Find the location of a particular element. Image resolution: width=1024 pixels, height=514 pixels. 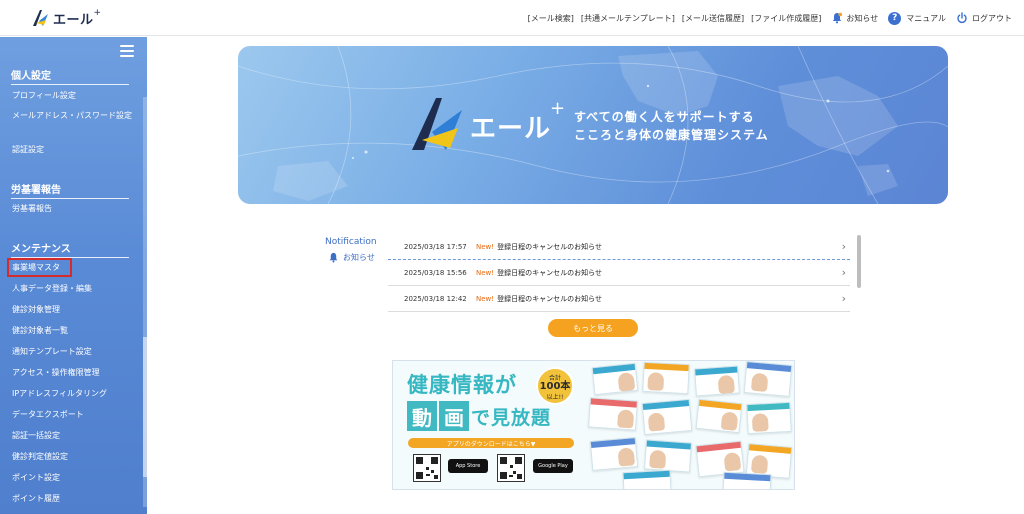

banner-tagline-2: こころと身体の健康管理システム is located at coordinates (671, 135).